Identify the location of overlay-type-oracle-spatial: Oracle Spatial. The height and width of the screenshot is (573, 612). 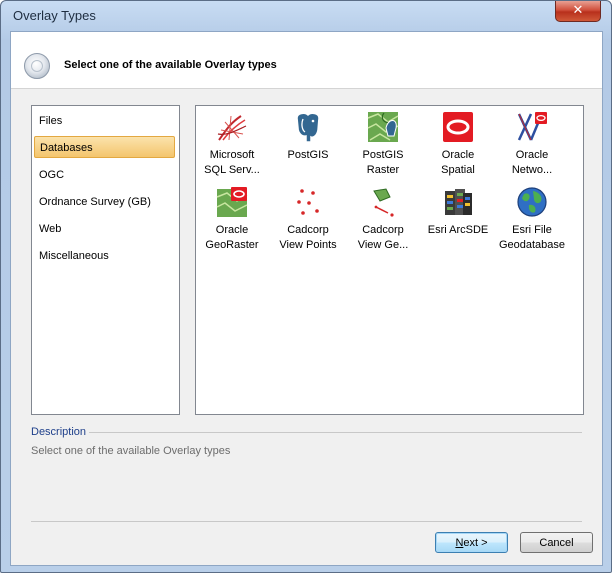
(458, 144).